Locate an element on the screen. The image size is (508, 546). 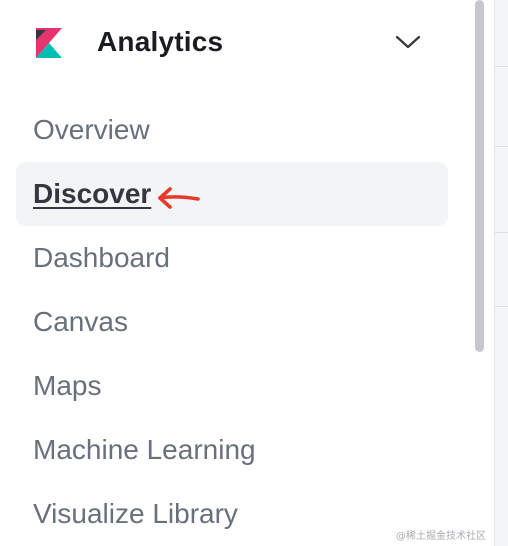
nav-item-canvas: Canvas is located at coordinates (232, 322).